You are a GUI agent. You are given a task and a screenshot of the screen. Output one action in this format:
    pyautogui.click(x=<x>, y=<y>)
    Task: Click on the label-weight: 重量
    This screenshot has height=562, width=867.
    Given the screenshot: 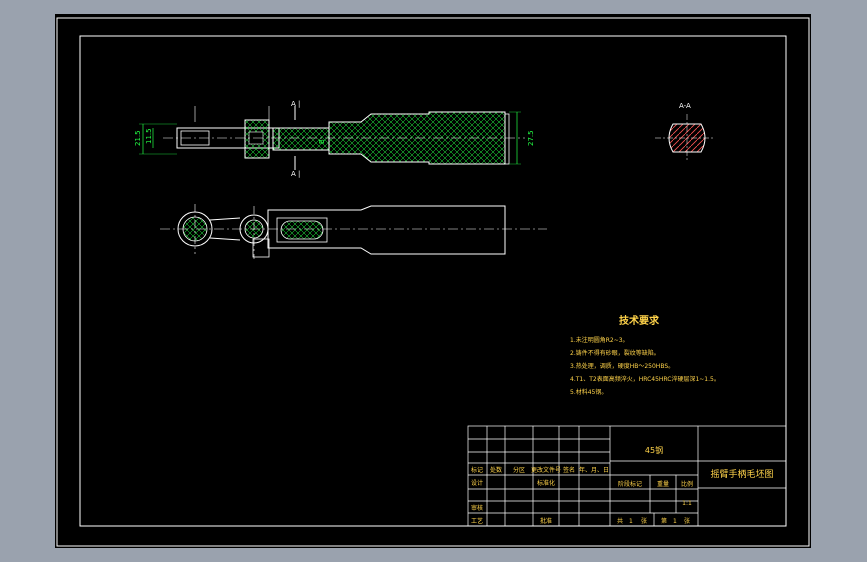 What is the action you would take?
    pyautogui.click(x=663, y=484)
    